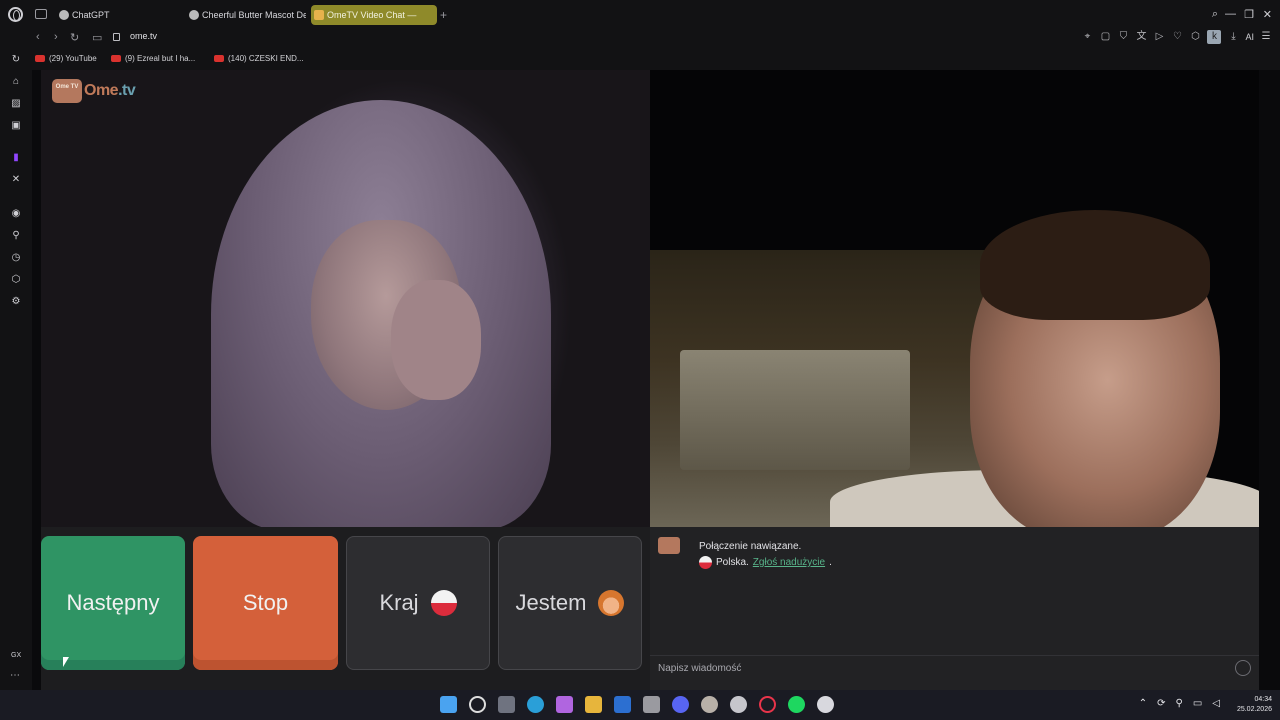  I want to click on microphone-icon: ⚲, so click(1179, 703).